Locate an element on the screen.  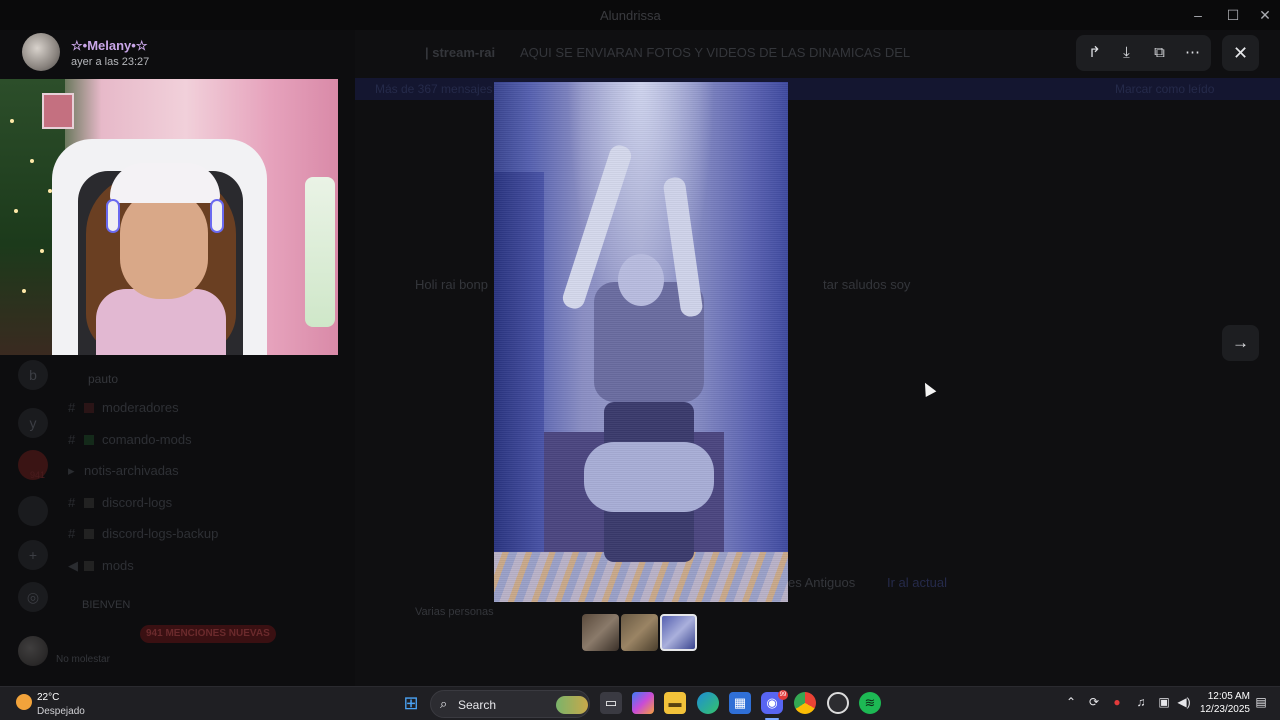
mark-read-link: Marcar como leído is located at coordinates (1164, 89).